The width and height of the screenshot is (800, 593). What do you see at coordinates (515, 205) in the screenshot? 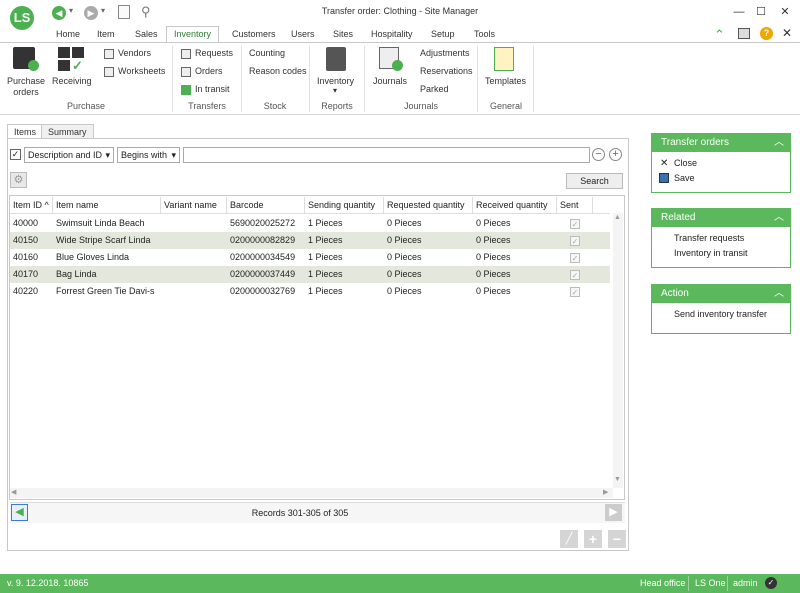
I see `column-header-received-quantity: Received quantity` at bounding box center [515, 205].